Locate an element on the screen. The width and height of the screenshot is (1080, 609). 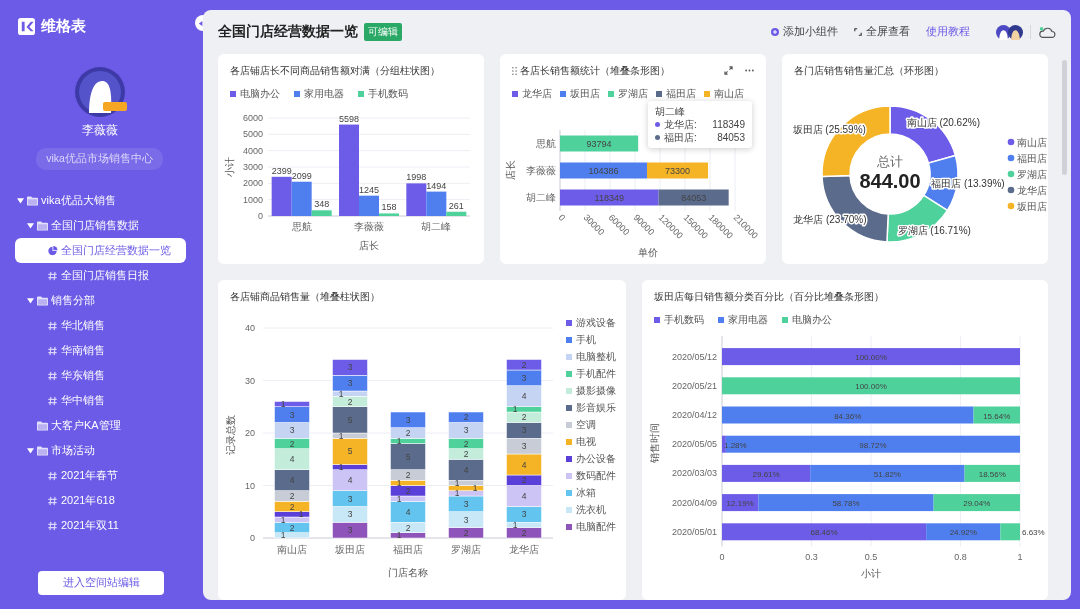
pie-chart-icon is located at coordinates (52, 250).